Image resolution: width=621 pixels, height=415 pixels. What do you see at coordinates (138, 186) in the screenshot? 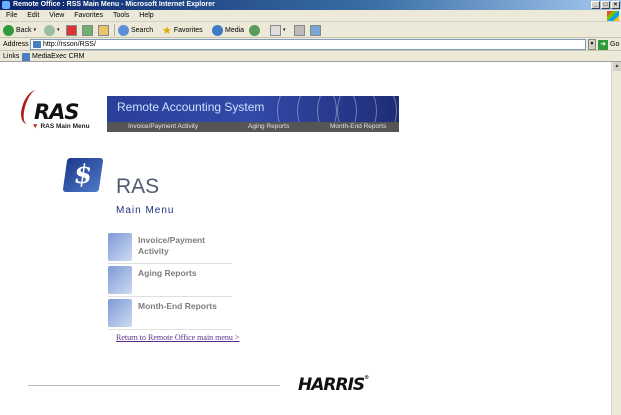
I see `page-title: RAS` at bounding box center [138, 186].